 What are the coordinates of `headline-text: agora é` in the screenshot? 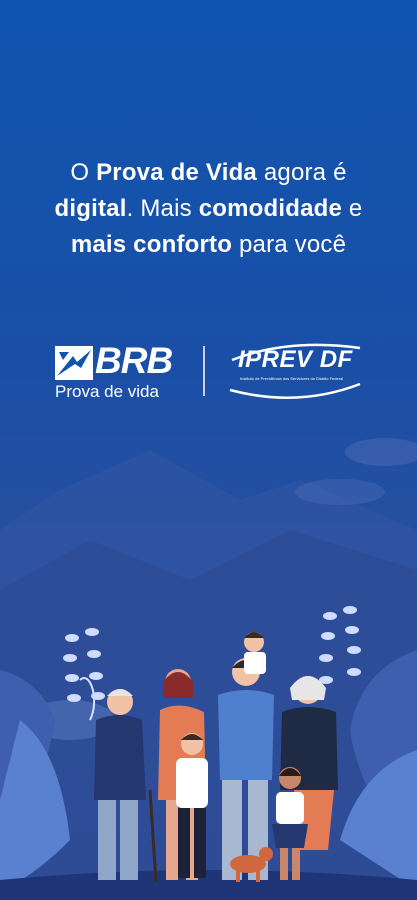 It's located at (301, 172).